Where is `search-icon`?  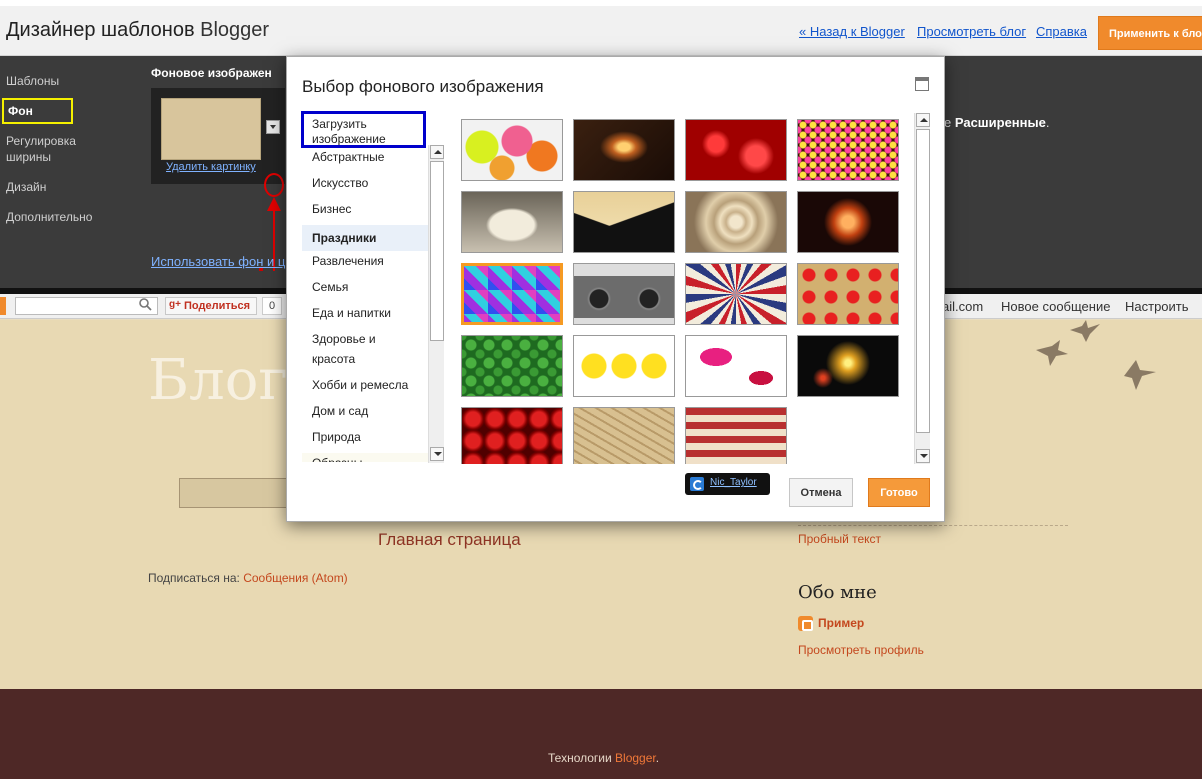 search-icon is located at coordinates (145, 304).